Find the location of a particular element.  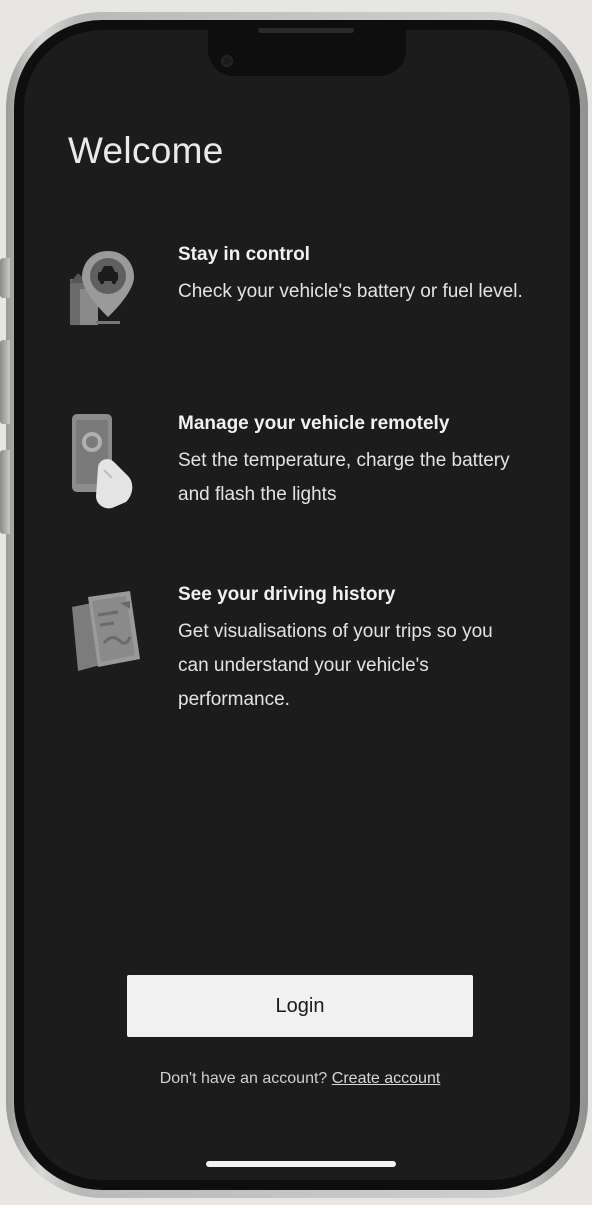

feature-title: Stay in control is located at coordinates (244, 254).